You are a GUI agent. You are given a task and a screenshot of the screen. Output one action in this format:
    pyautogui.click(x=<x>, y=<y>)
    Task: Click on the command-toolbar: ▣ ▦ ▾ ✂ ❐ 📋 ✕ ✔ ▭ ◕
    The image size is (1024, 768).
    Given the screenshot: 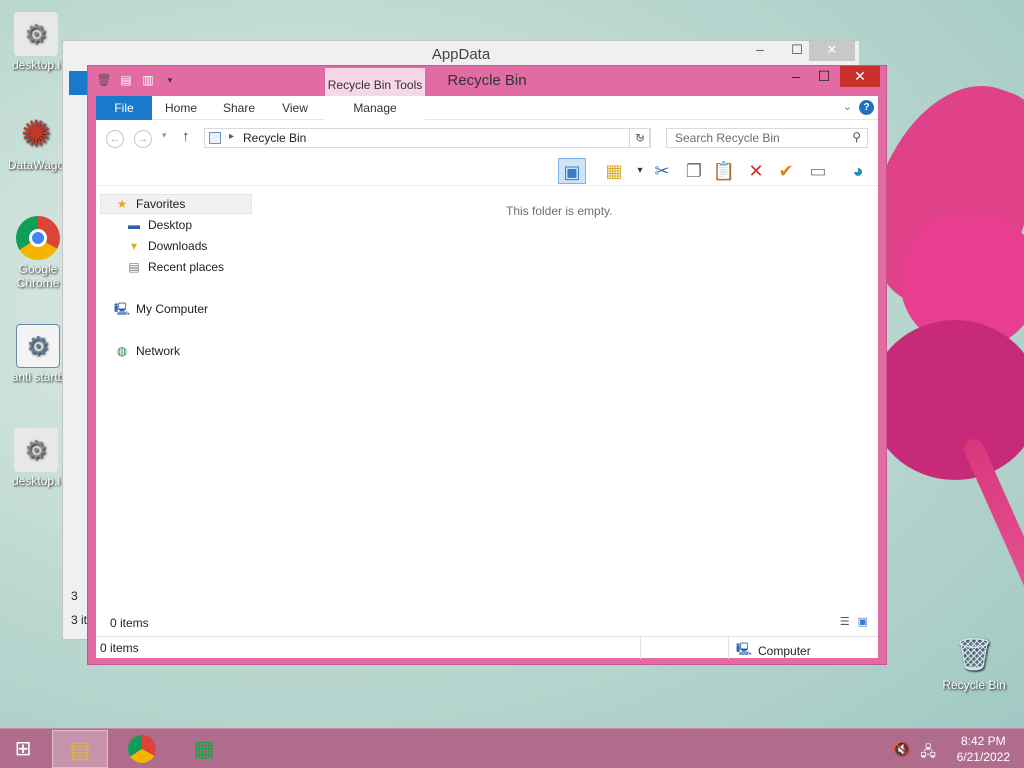 What is the action you would take?
    pyautogui.click(x=487, y=171)
    